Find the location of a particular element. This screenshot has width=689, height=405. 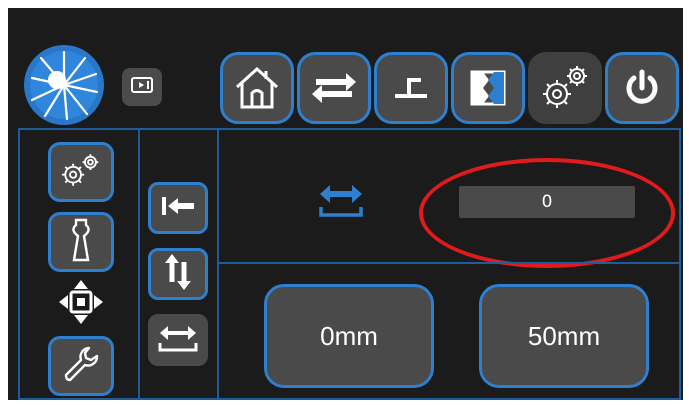

move-to-left-button is located at coordinates (178, 208).